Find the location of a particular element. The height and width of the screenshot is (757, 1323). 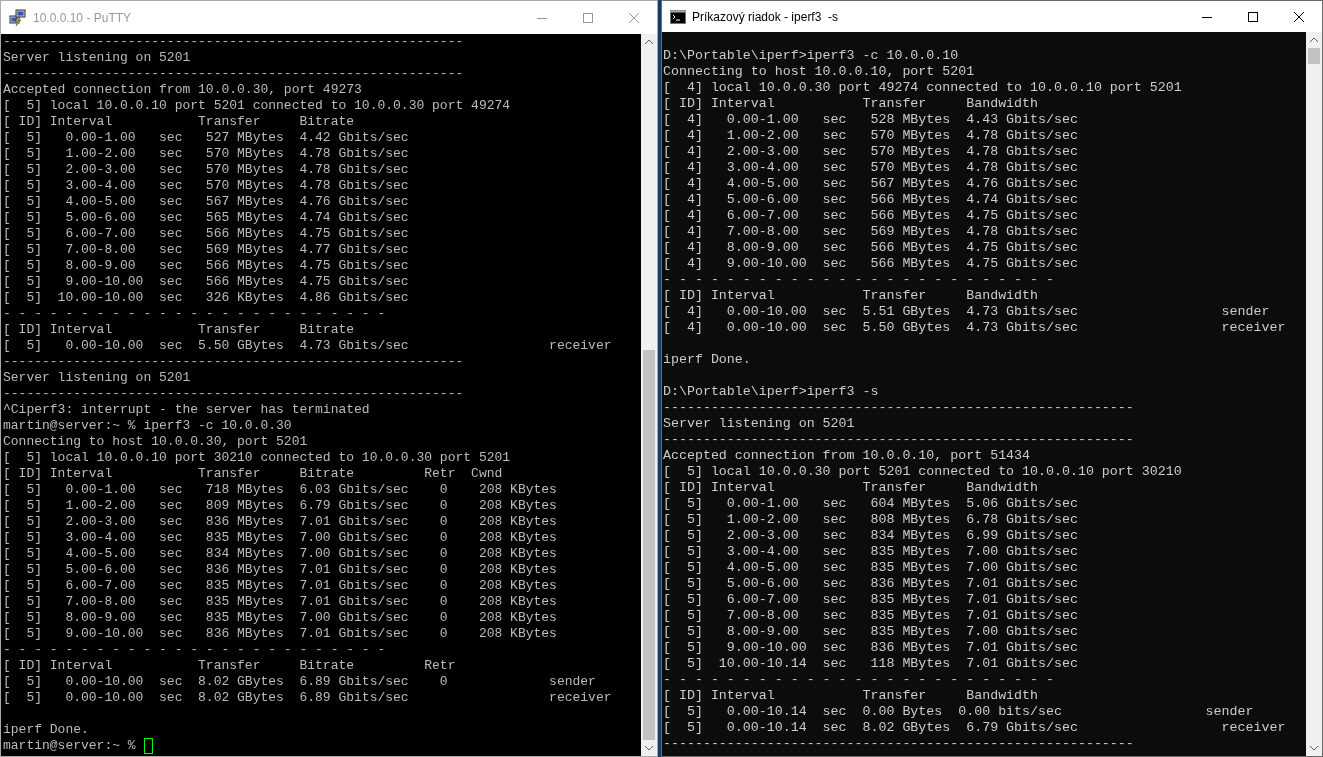

terminal-line: [ ID] Interval Transfer Bitrate Retr is located at coordinates (230, 666).